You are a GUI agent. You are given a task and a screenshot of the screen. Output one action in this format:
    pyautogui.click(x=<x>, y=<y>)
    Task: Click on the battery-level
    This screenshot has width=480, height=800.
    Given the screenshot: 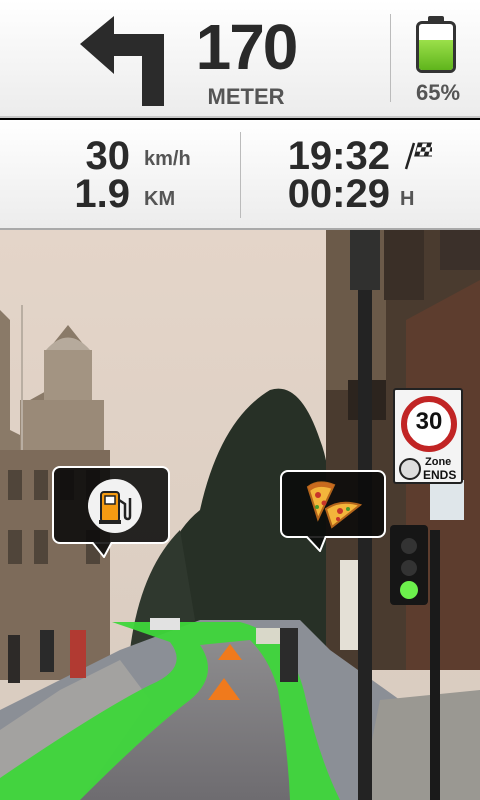 What is the action you would take?
    pyautogui.click(x=436, y=55)
    